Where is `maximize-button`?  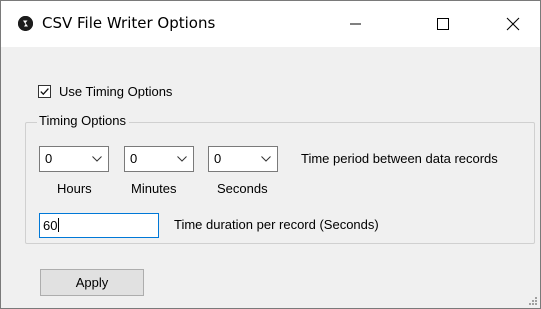 maximize-button is located at coordinates (443, 24).